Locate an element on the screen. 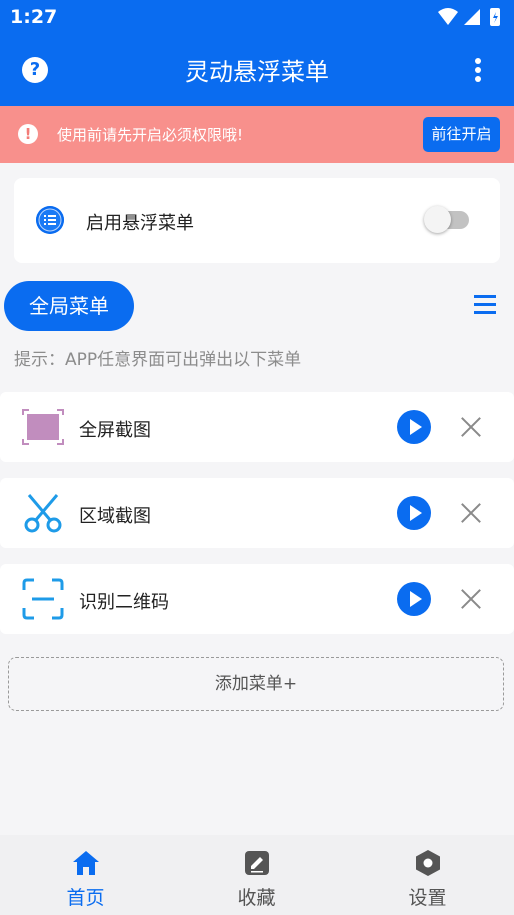 The height and width of the screenshot is (915, 514). signal-icon is located at coordinates (472, 17).